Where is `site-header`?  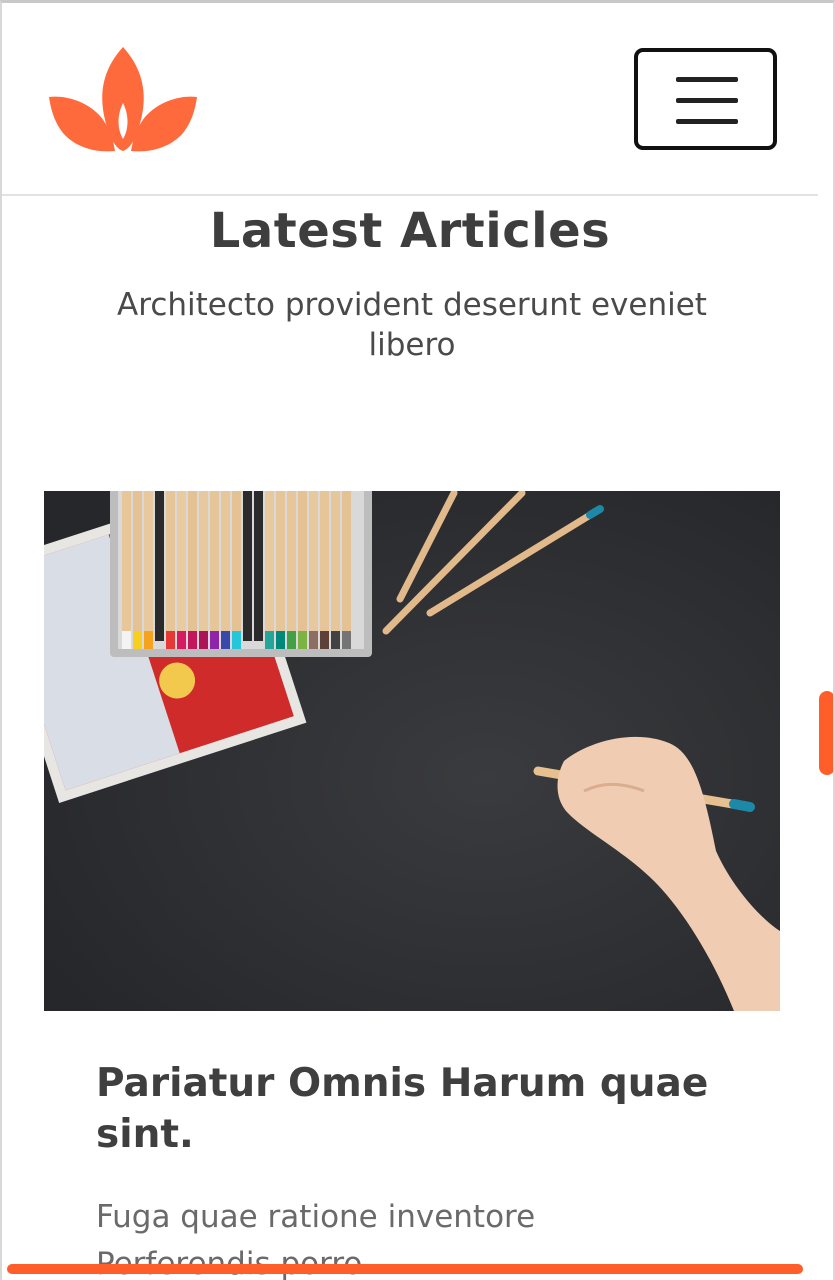
site-header is located at coordinates (410, 99).